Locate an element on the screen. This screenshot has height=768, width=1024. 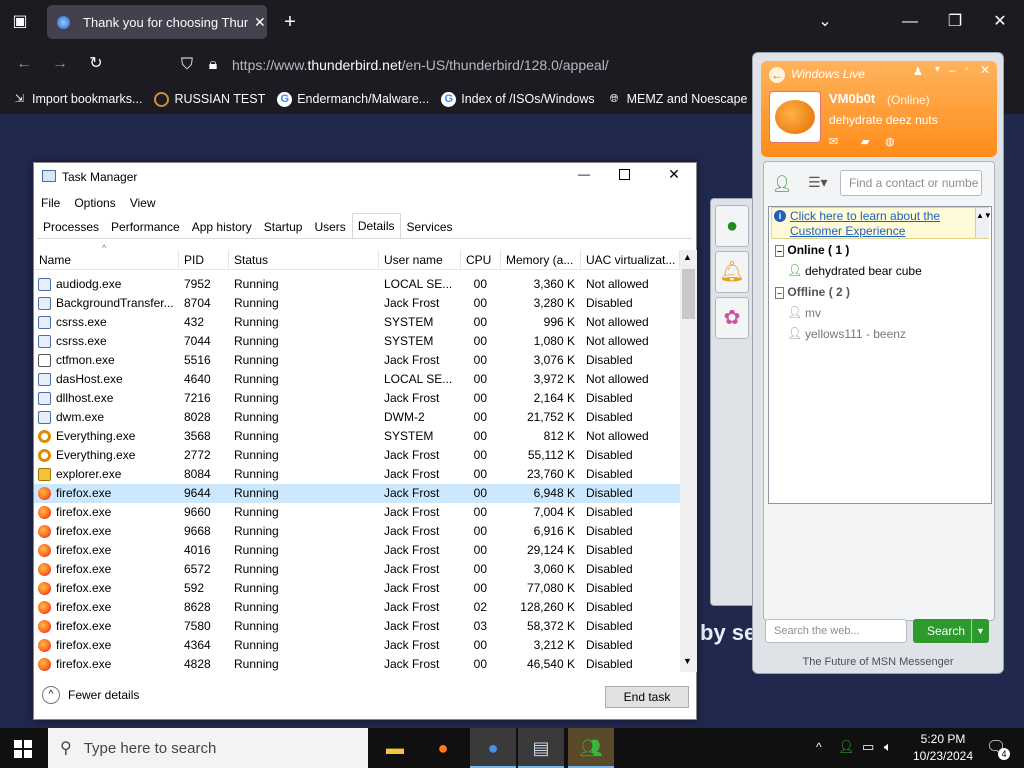
network-icon: ▭ is located at coordinates (868, 747).